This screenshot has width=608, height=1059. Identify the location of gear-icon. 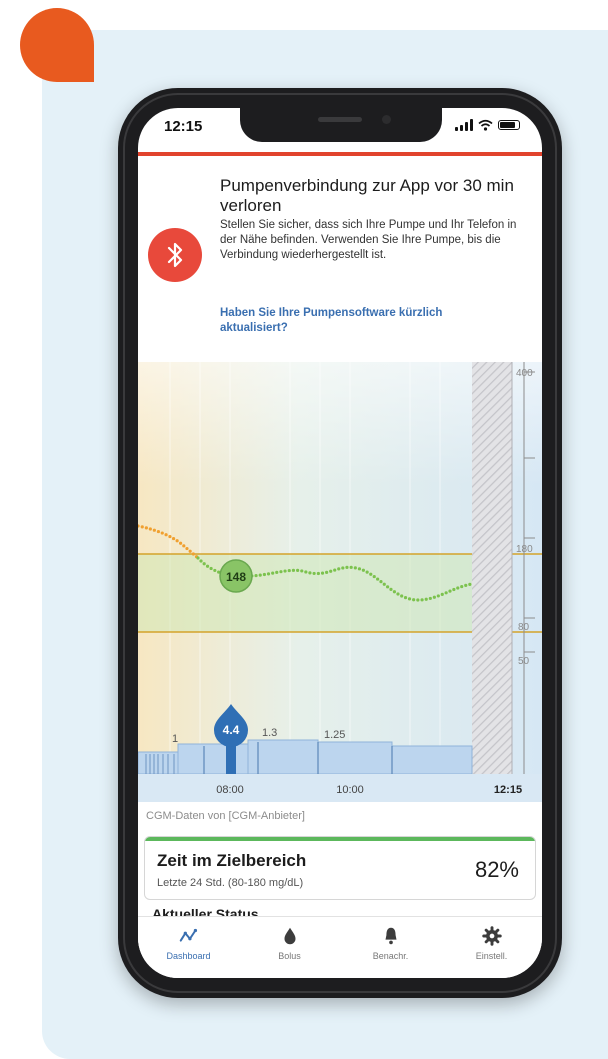
(491, 936).